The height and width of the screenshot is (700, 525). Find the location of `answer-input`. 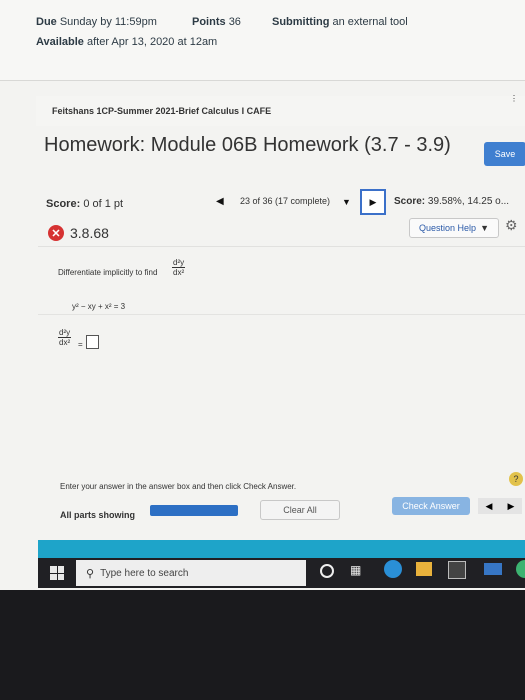

answer-input is located at coordinates (92, 342).